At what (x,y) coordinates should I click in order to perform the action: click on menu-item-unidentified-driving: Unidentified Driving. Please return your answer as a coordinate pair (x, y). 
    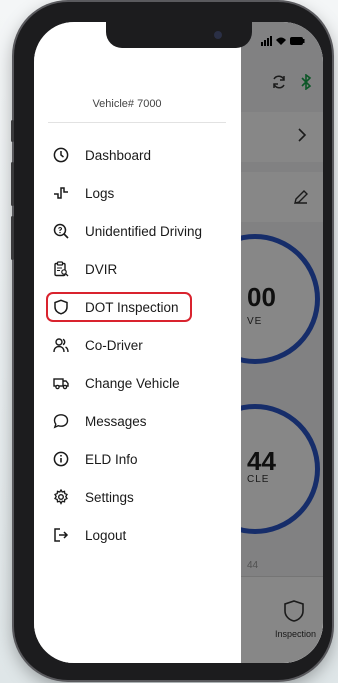
    Looking at the image, I should click on (142, 231).